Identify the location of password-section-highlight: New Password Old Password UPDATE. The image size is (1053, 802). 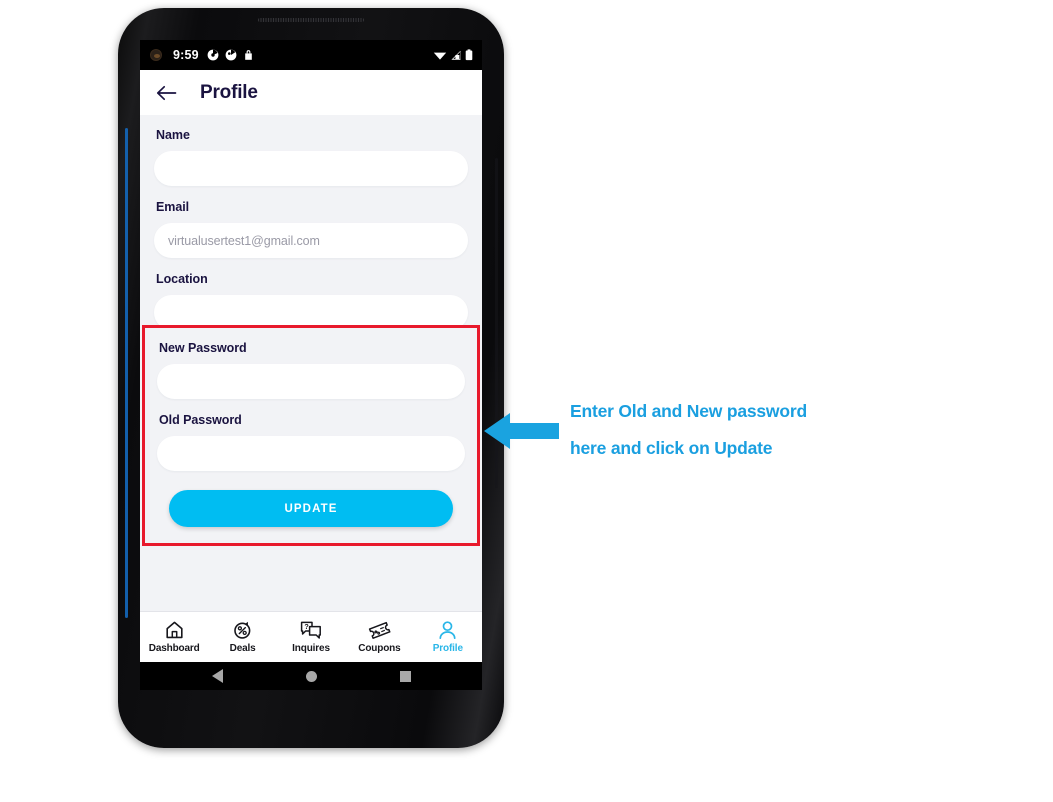
(311, 435).